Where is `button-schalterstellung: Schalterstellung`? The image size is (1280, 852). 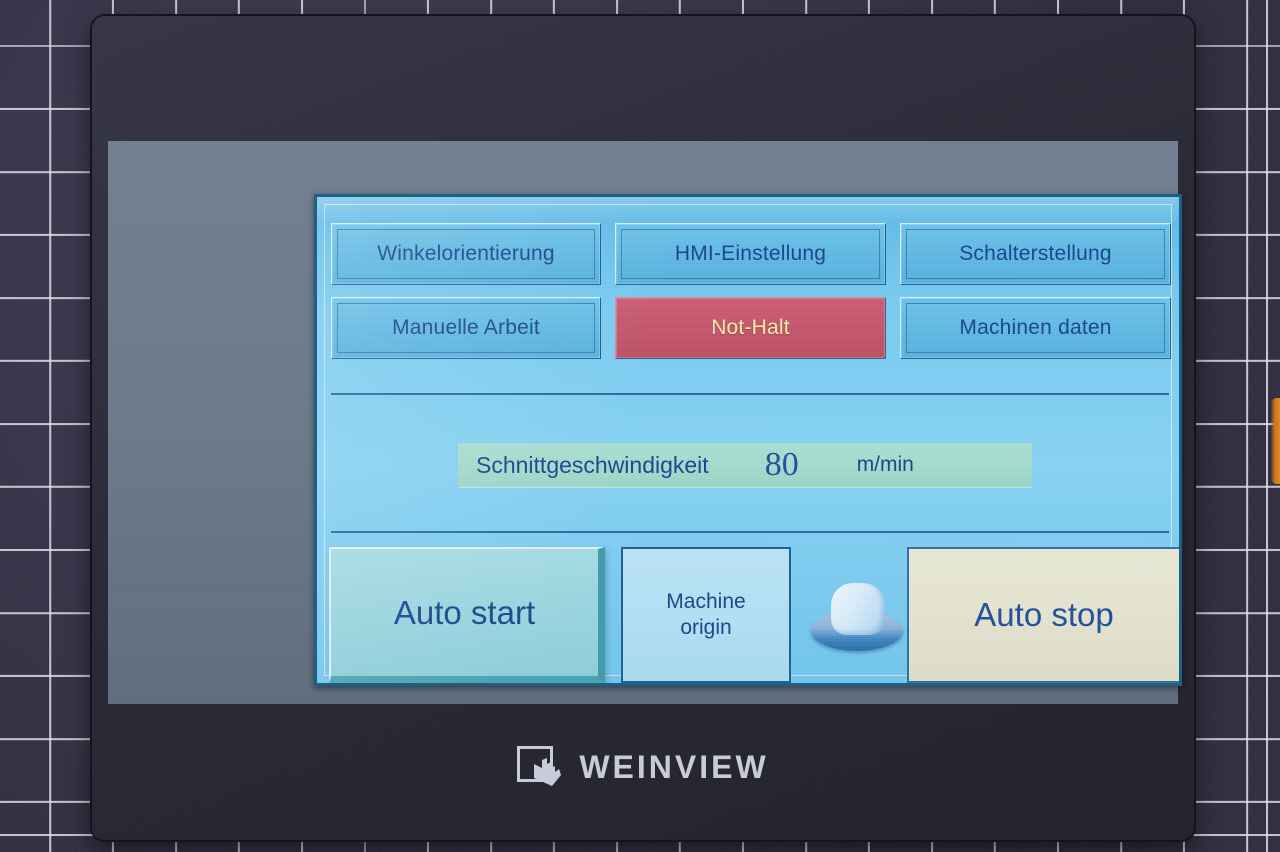 button-schalterstellung: Schalterstellung is located at coordinates (1035, 254).